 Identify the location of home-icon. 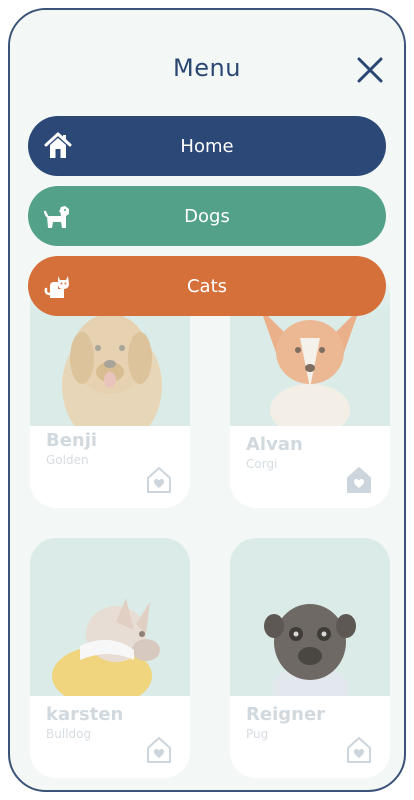
(58, 145).